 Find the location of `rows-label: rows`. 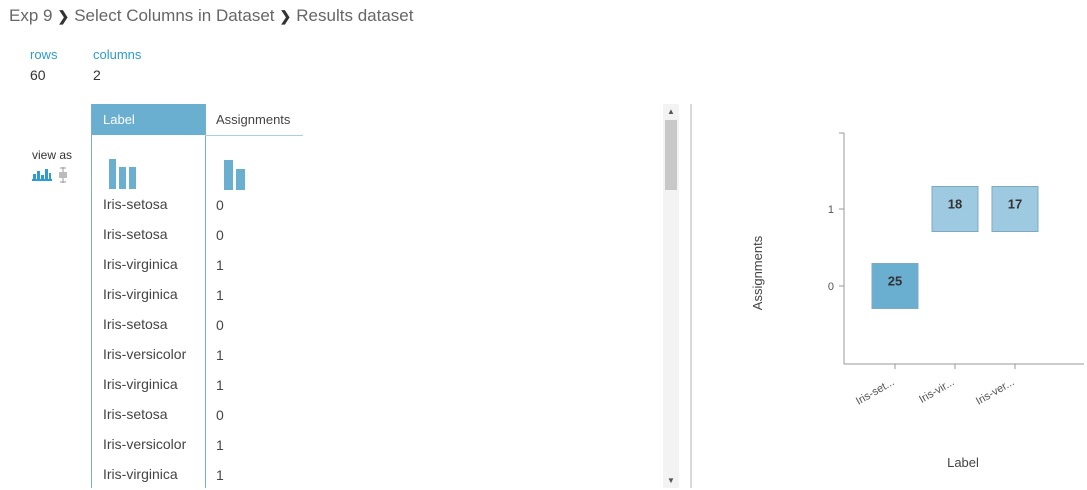

rows-label: rows is located at coordinates (44, 54).